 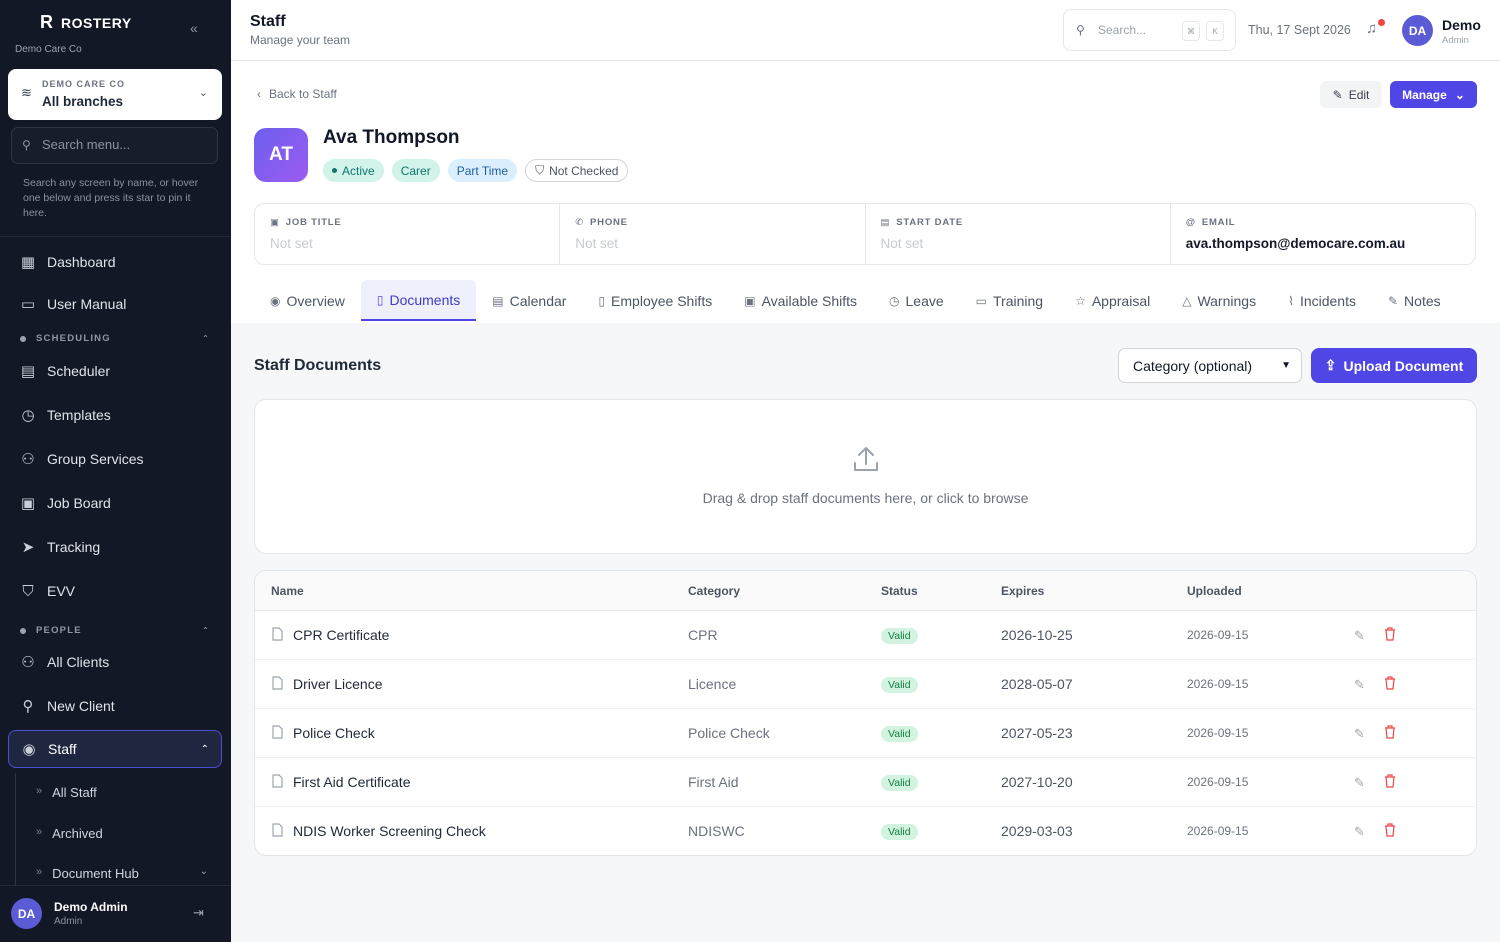 What do you see at coordinates (125, 873) in the screenshot?
I see `sidebar-subitem-document-hub: » Document Hub ⌄` at bounding box center [125, 873].